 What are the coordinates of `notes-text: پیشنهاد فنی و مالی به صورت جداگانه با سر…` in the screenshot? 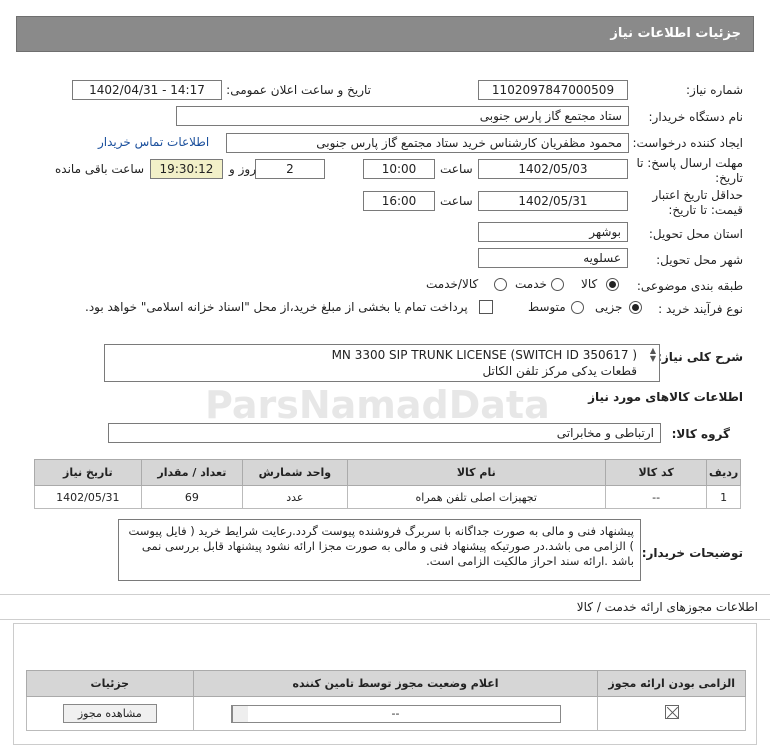 It's located at (381, 546).